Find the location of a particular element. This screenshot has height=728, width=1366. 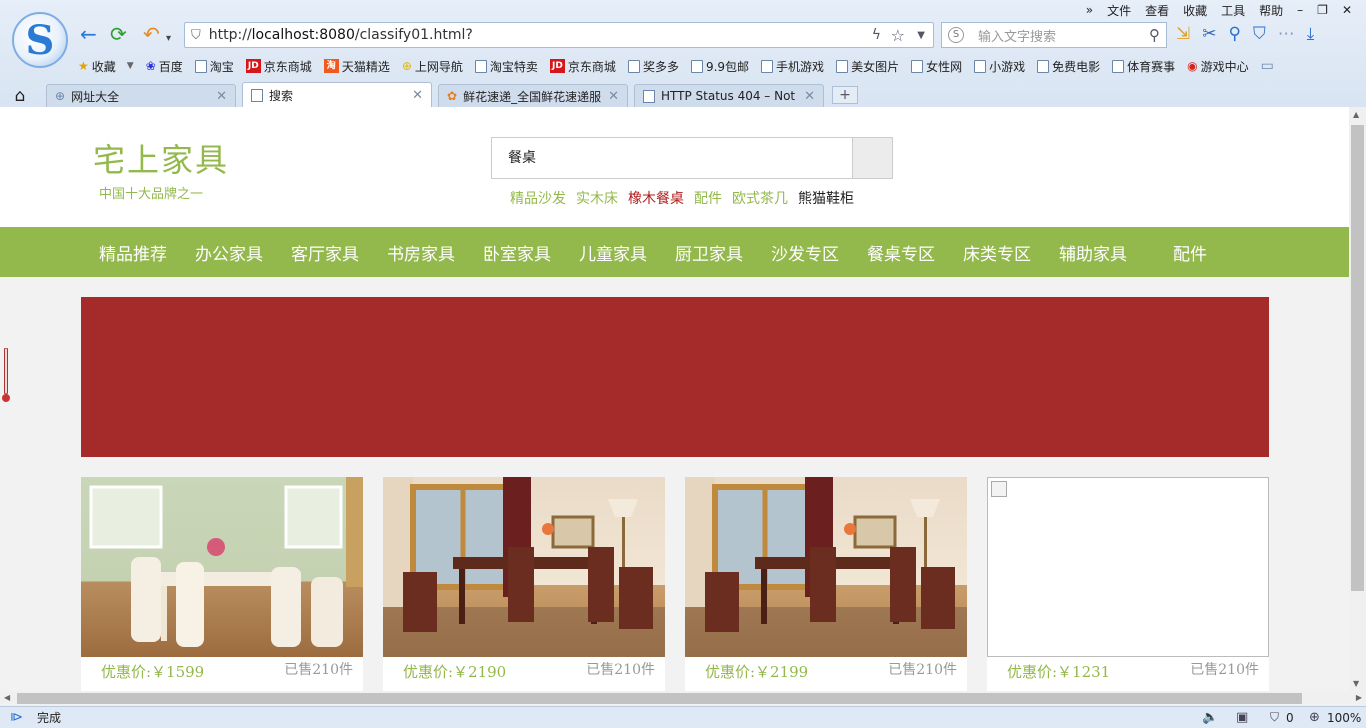

bookmark-favorites: ★ 收藏 ▼ is located at coordinates (106, 66).